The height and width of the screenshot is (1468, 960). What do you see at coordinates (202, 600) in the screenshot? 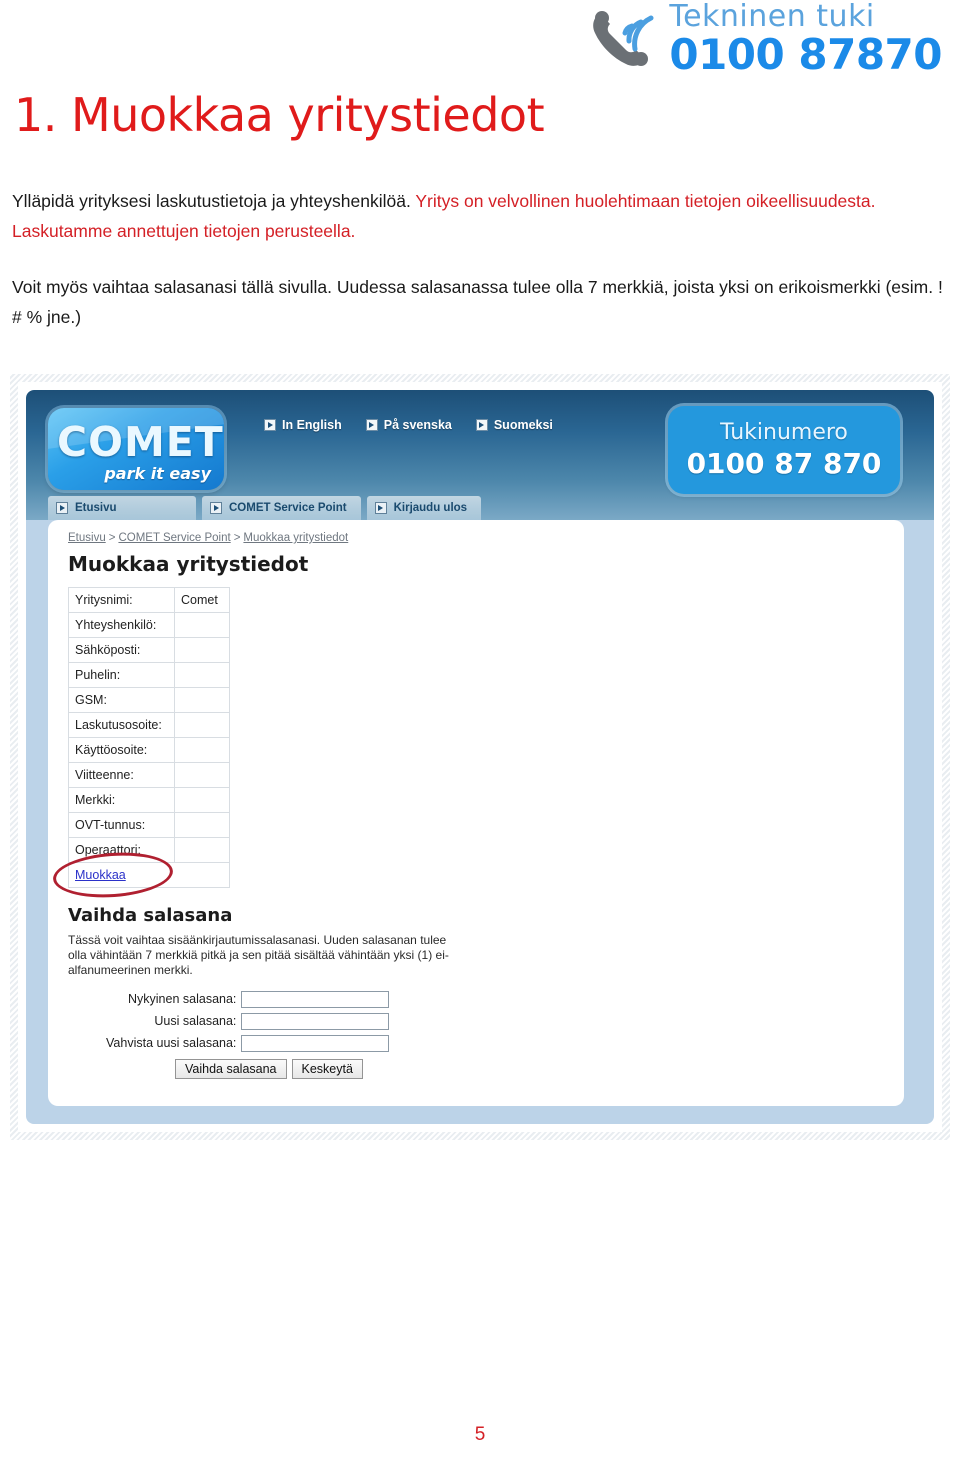
I see `field-value: Comet` at bounding box center [202, 600].